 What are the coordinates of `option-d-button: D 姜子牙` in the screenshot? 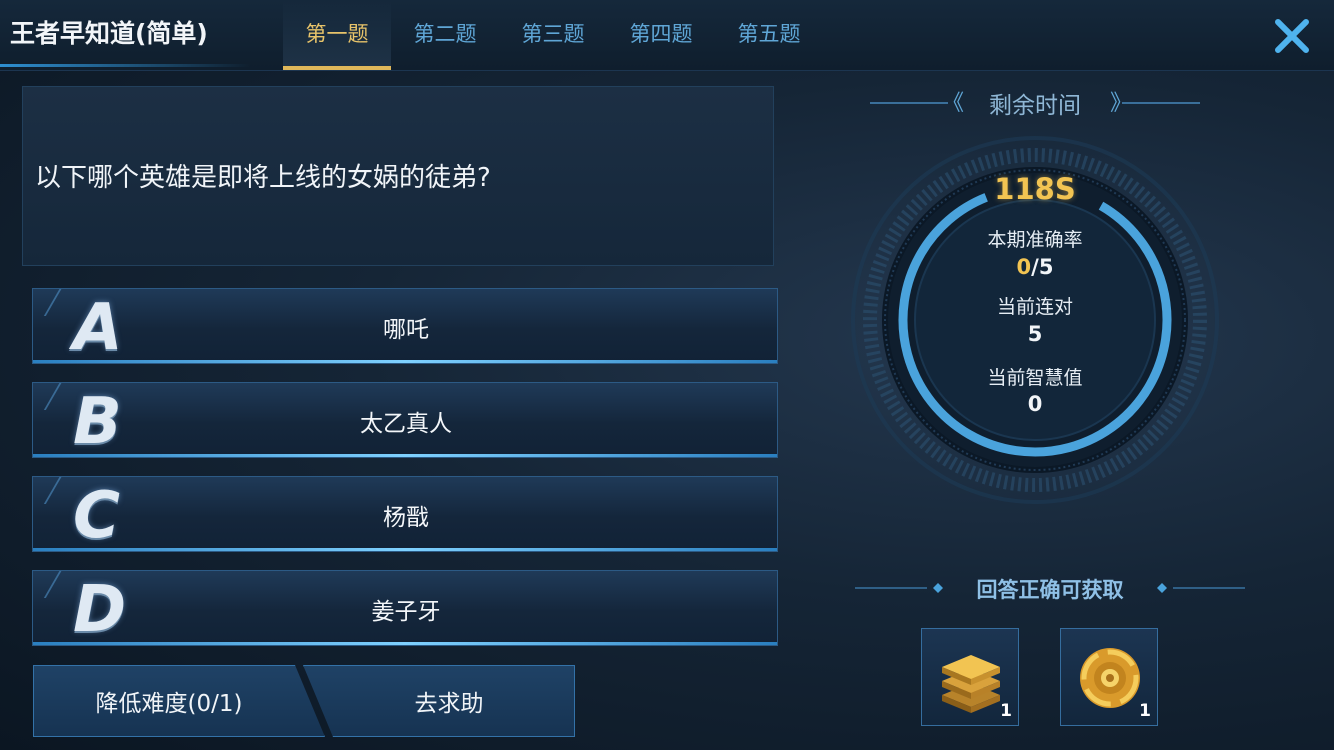 It's located at (405, 608).